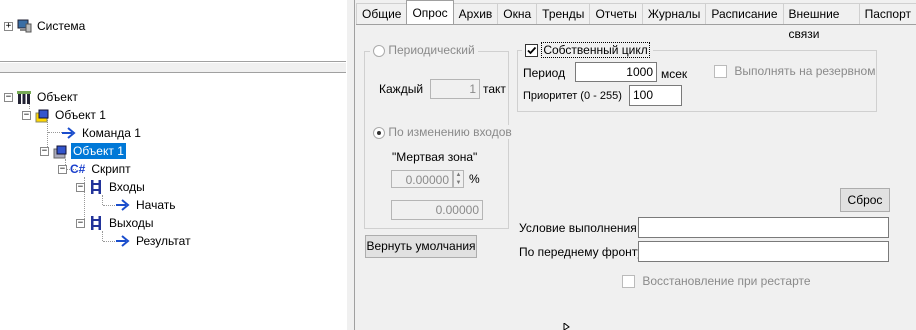 This screenshot has width=916, height=330. I want to click on tab-poll: Опрос, so click(430, 12).